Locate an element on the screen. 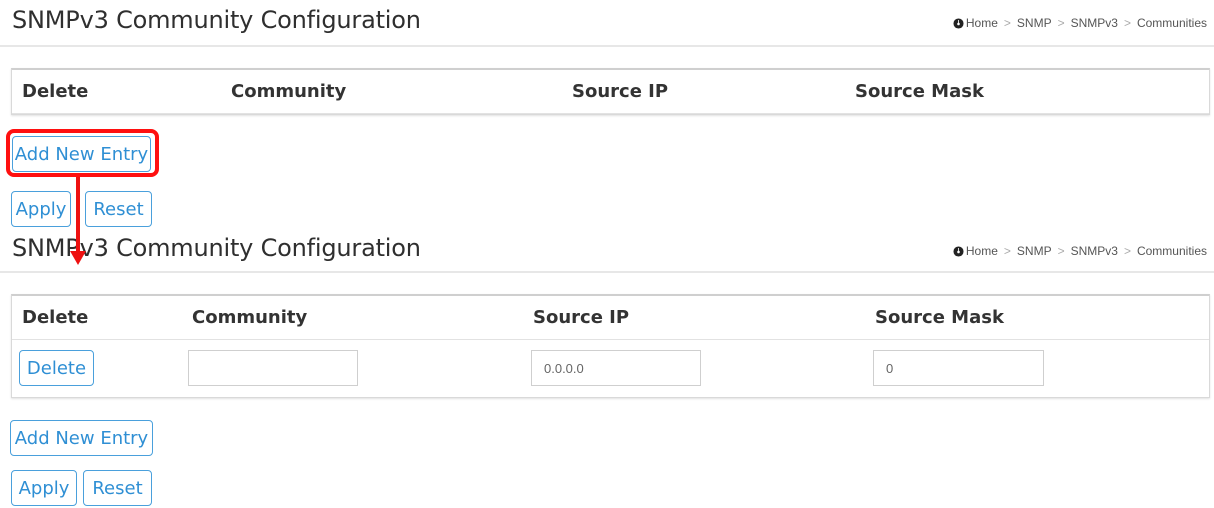 The height and width of the screenshot is (508, 1214). highlight-annotation-box is located at coordinates (82, 153).